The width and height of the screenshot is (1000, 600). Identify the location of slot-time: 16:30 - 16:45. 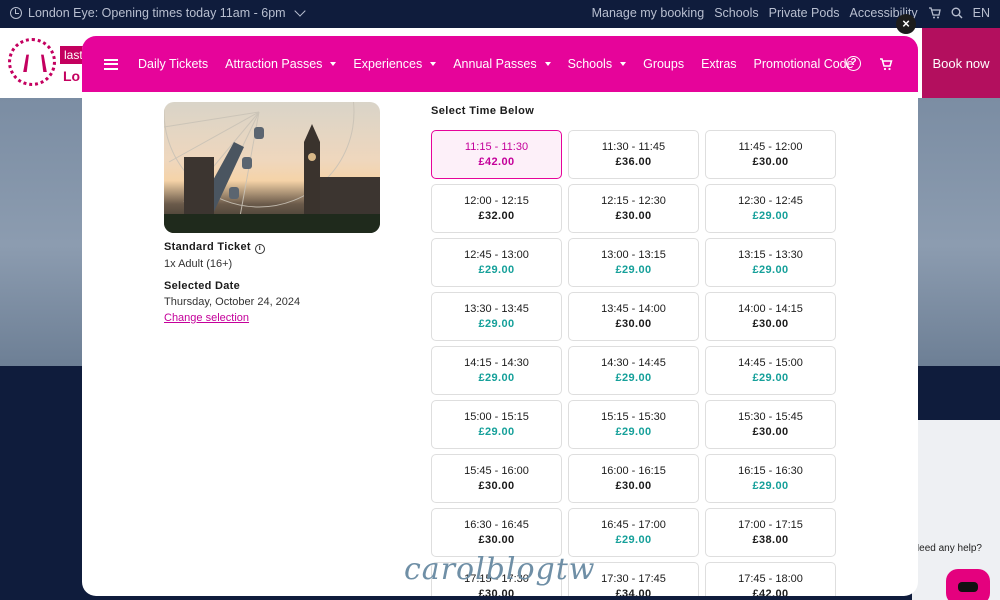
(496, 525).